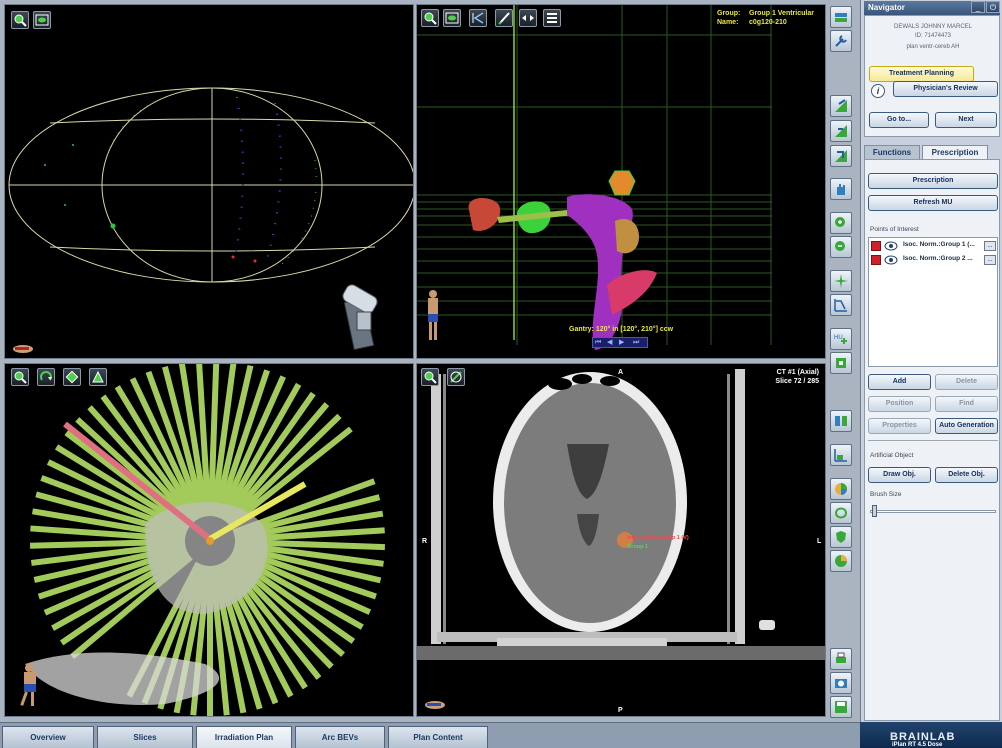 This screenshot has width=1002, height=748. What do you see at coordinates (72, 377) in the screenshot?
I see `settings-3d-icon` at bounding box center [72, 377].